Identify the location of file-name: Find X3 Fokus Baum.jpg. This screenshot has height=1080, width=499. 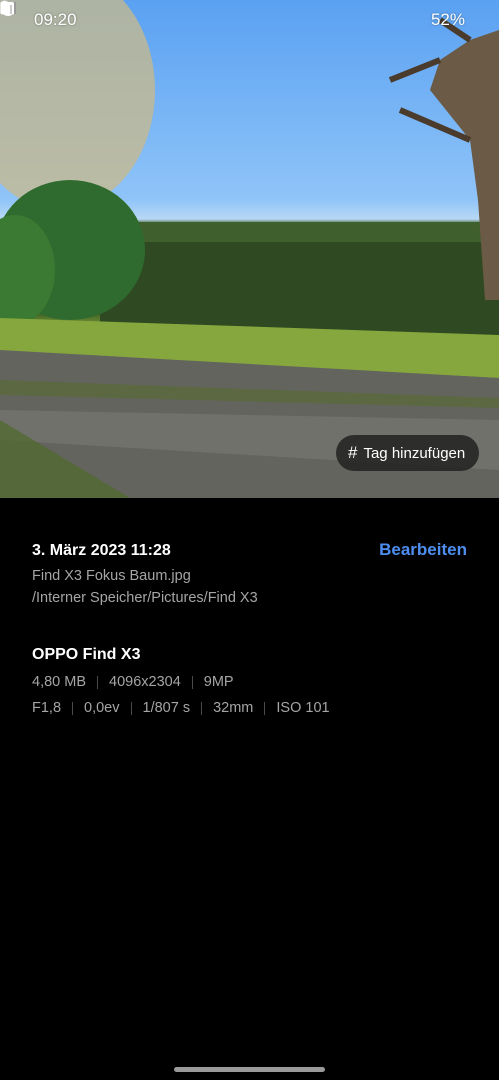
(111, 576).